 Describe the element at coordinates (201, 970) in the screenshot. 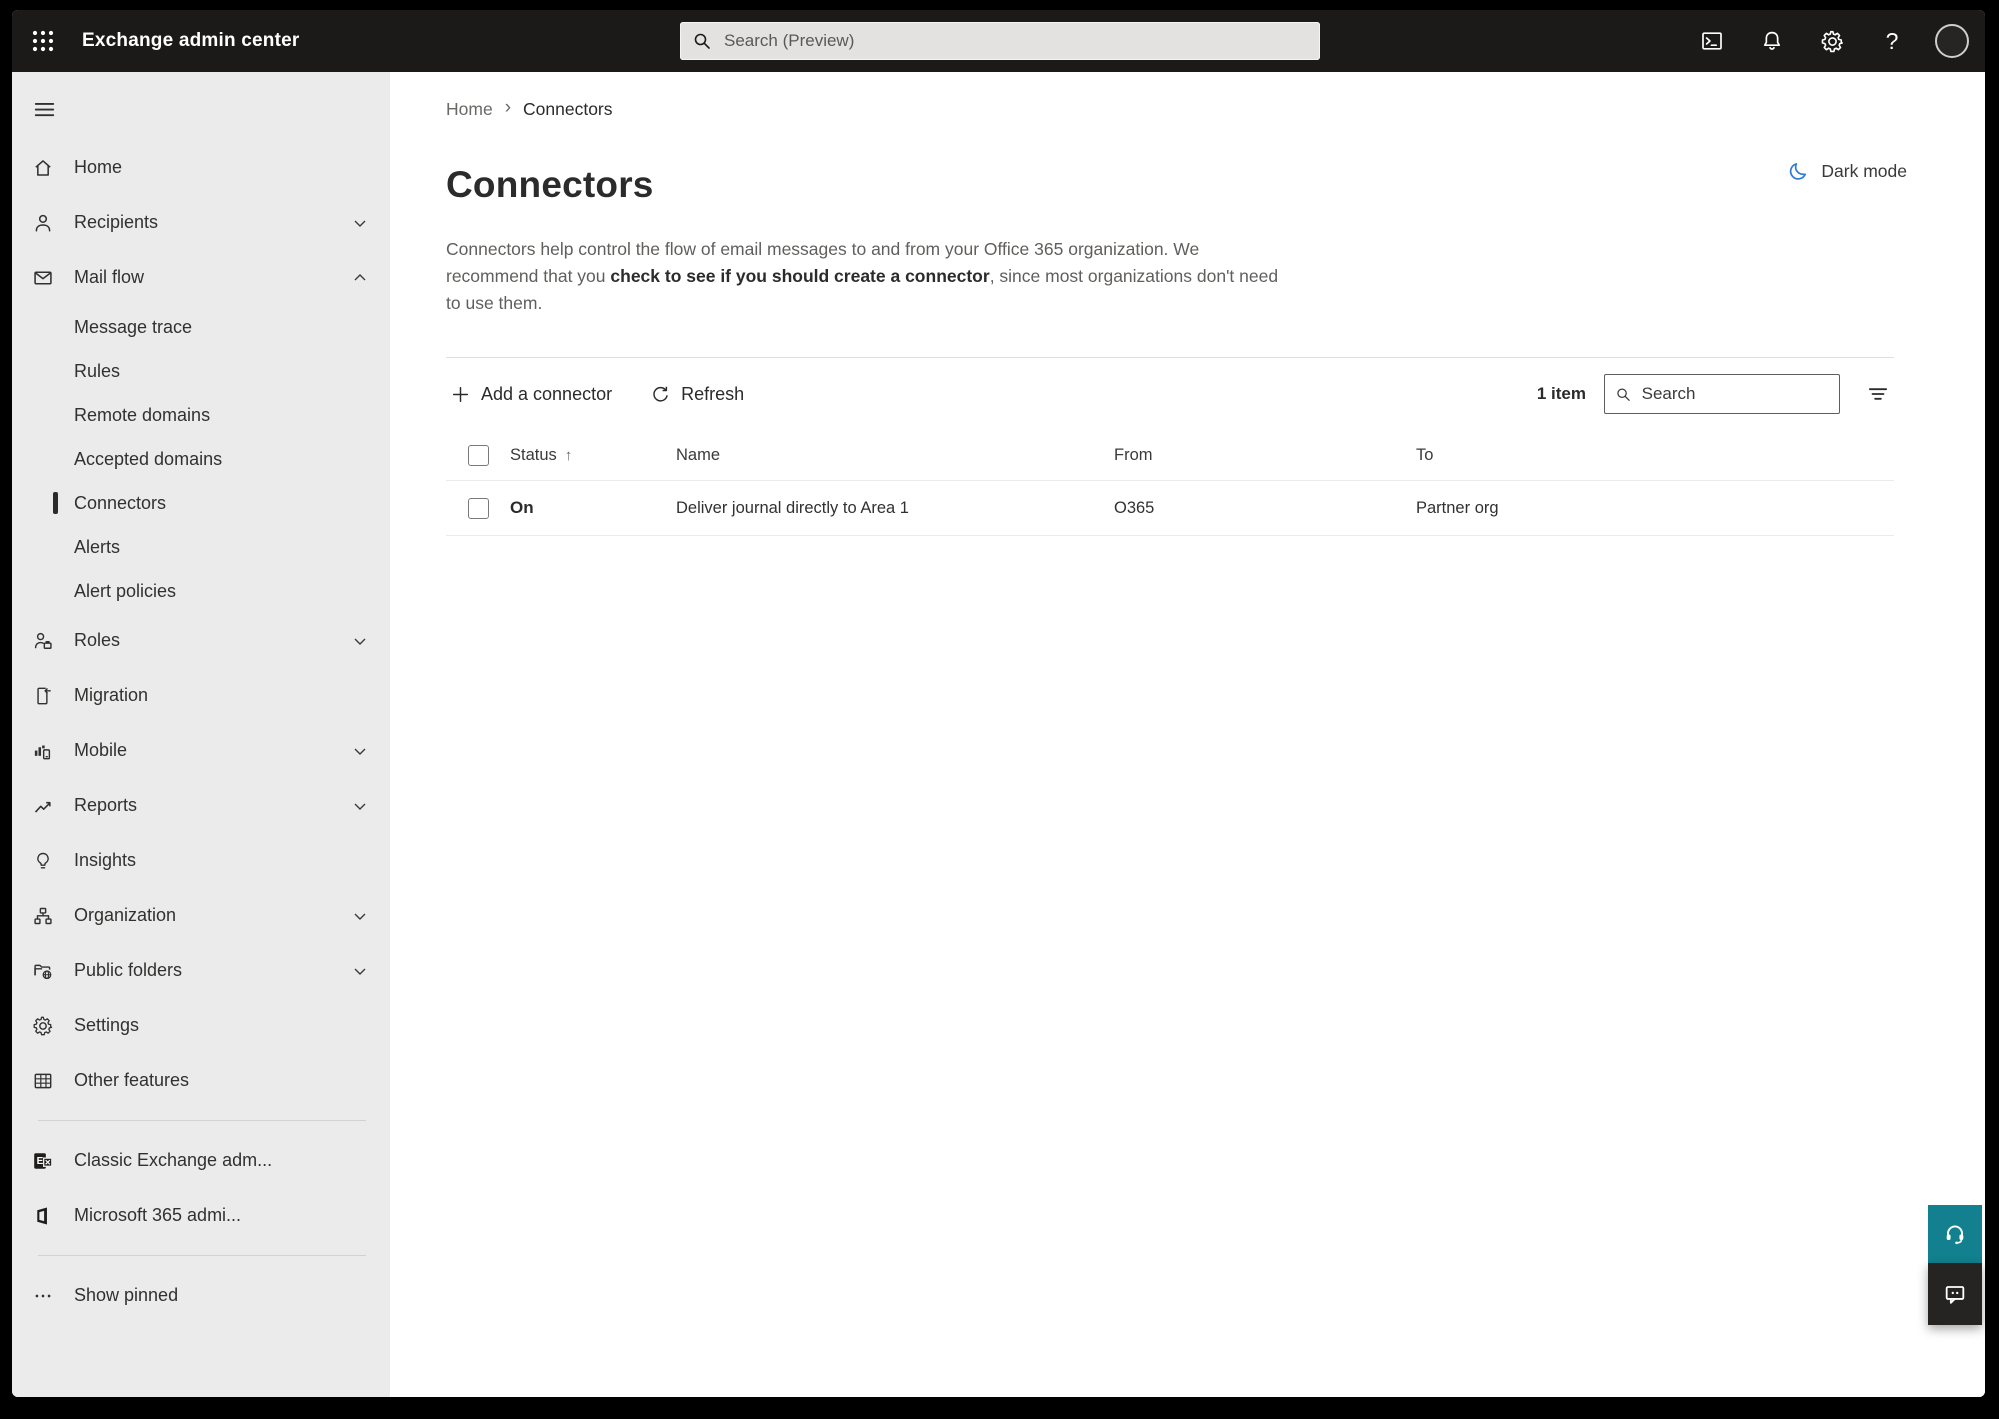

I see `sidebar-item-public-folders: Public folders` at that location.